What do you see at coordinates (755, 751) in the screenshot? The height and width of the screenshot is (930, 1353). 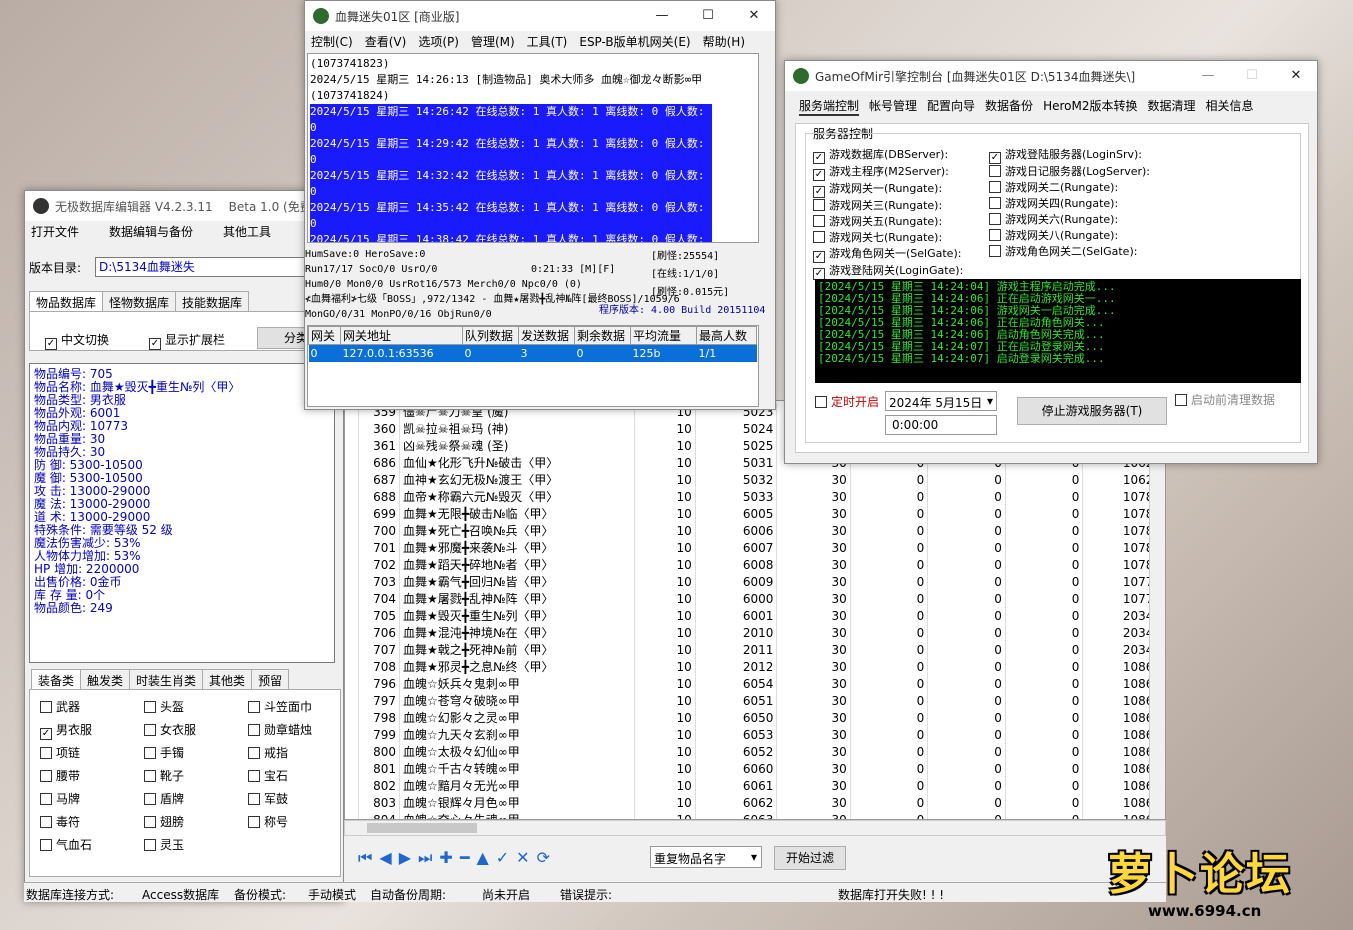 I see `table-row: 800 血魄☆太极々幻仙∞甲 10 6052 30 0 0 0 10866` at bounding box center [755, 751].